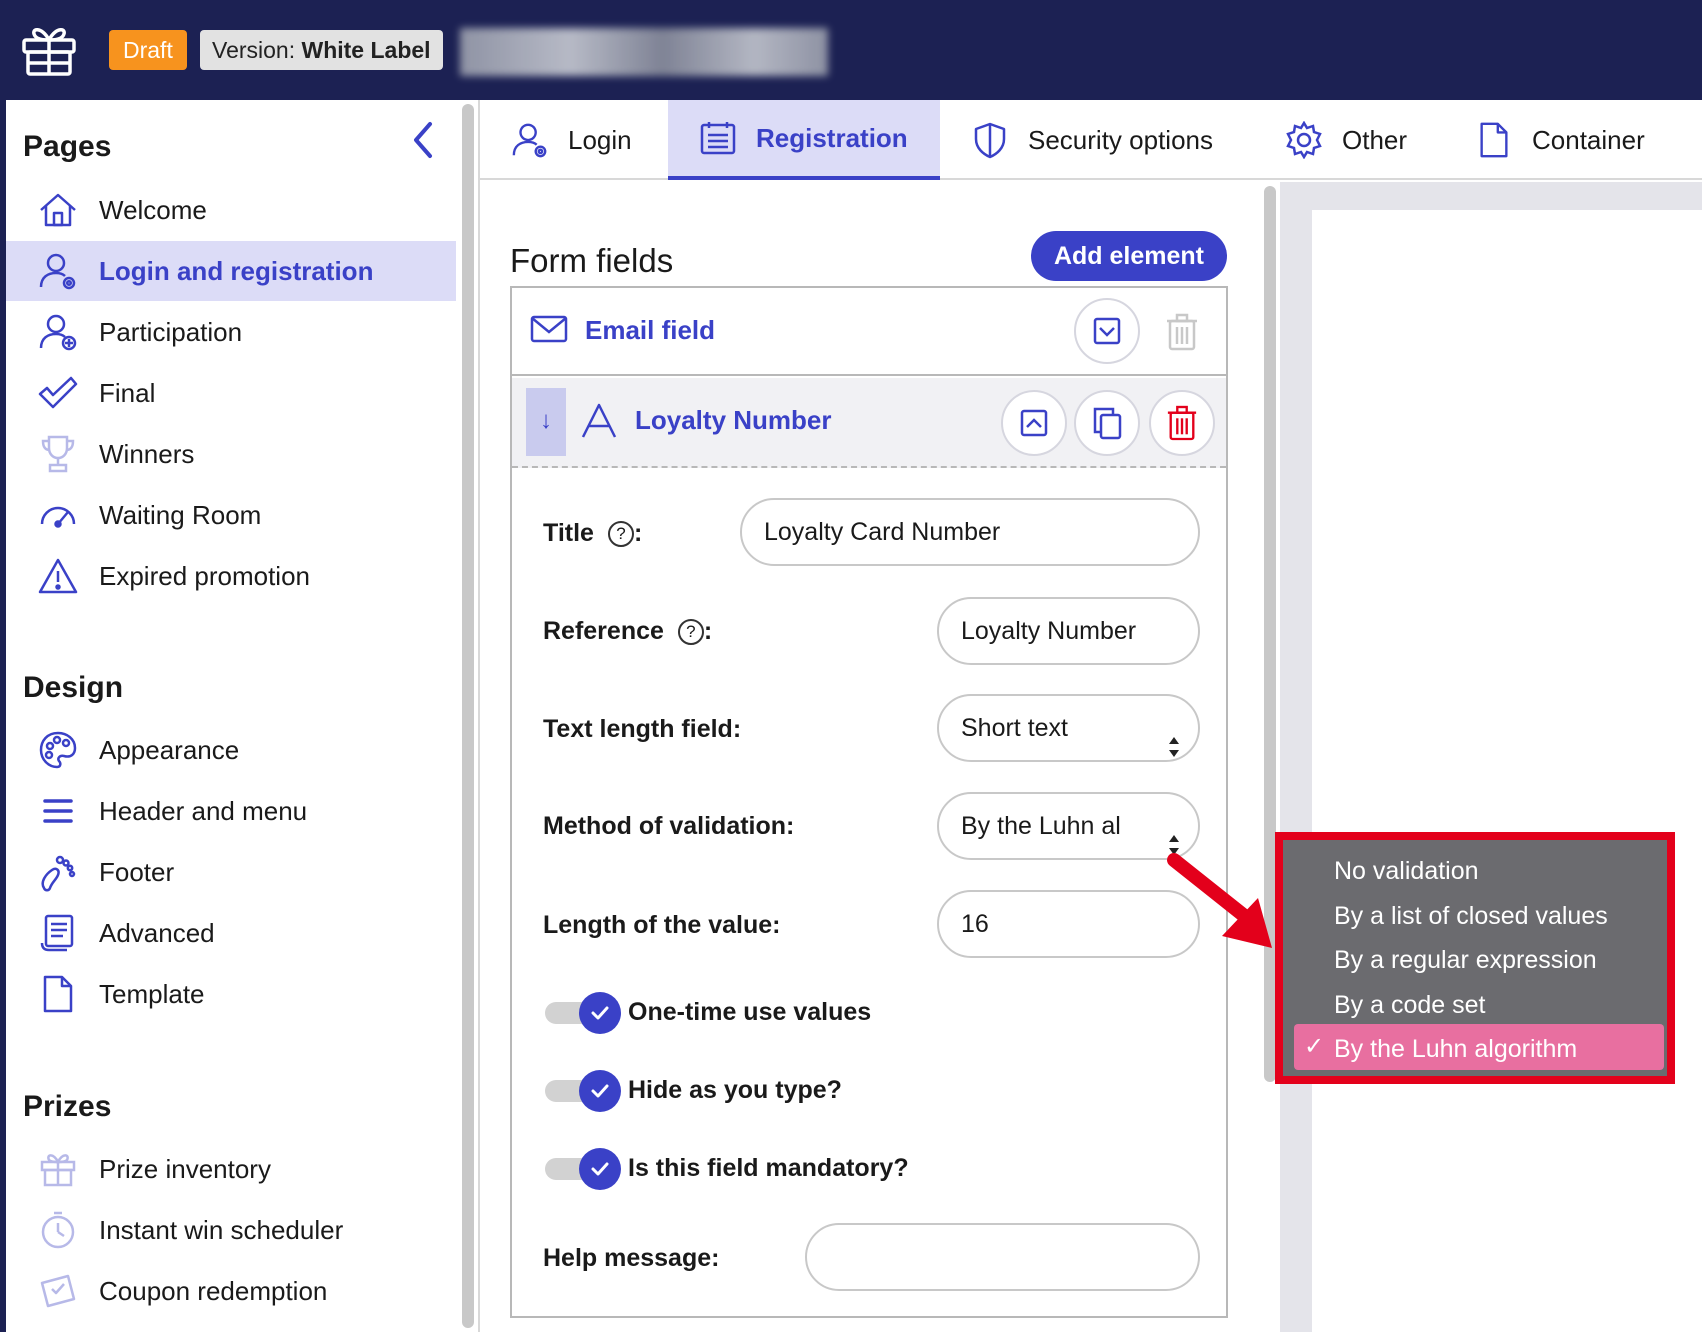 The width and height of the screenshot is (1702, 1332). I want to click on value-length-label: Length of the value:, so click(662, 925).